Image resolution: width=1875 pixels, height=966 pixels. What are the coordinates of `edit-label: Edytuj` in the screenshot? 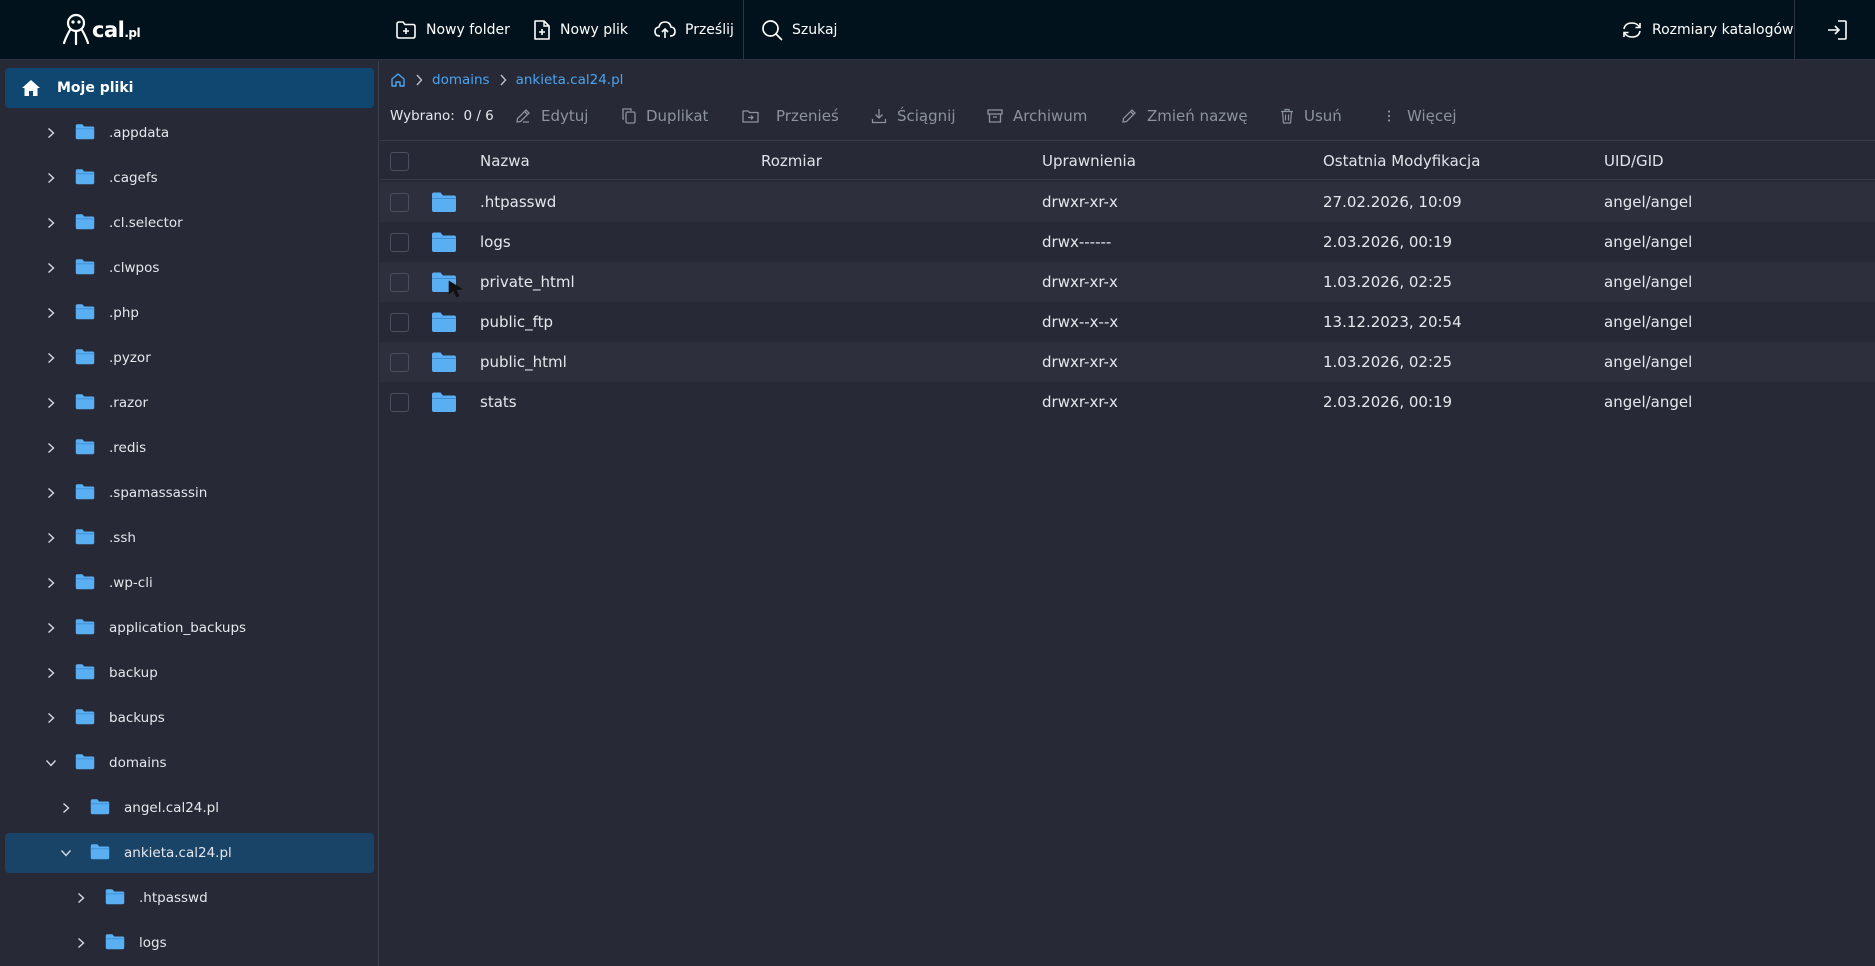 It's located at (565, 116).